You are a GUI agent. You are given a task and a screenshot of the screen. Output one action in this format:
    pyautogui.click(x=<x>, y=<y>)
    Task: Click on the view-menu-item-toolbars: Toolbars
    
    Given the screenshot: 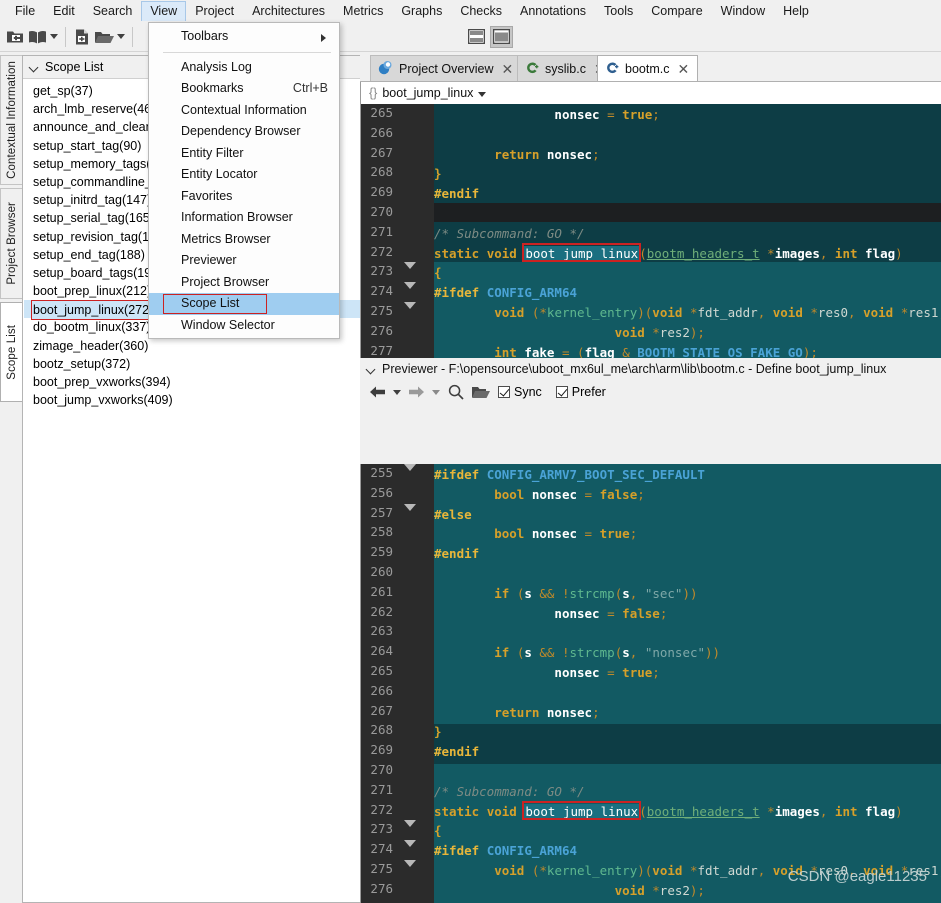 What is the action you would take?
    pyautogui.click(x=244, y=37)
    